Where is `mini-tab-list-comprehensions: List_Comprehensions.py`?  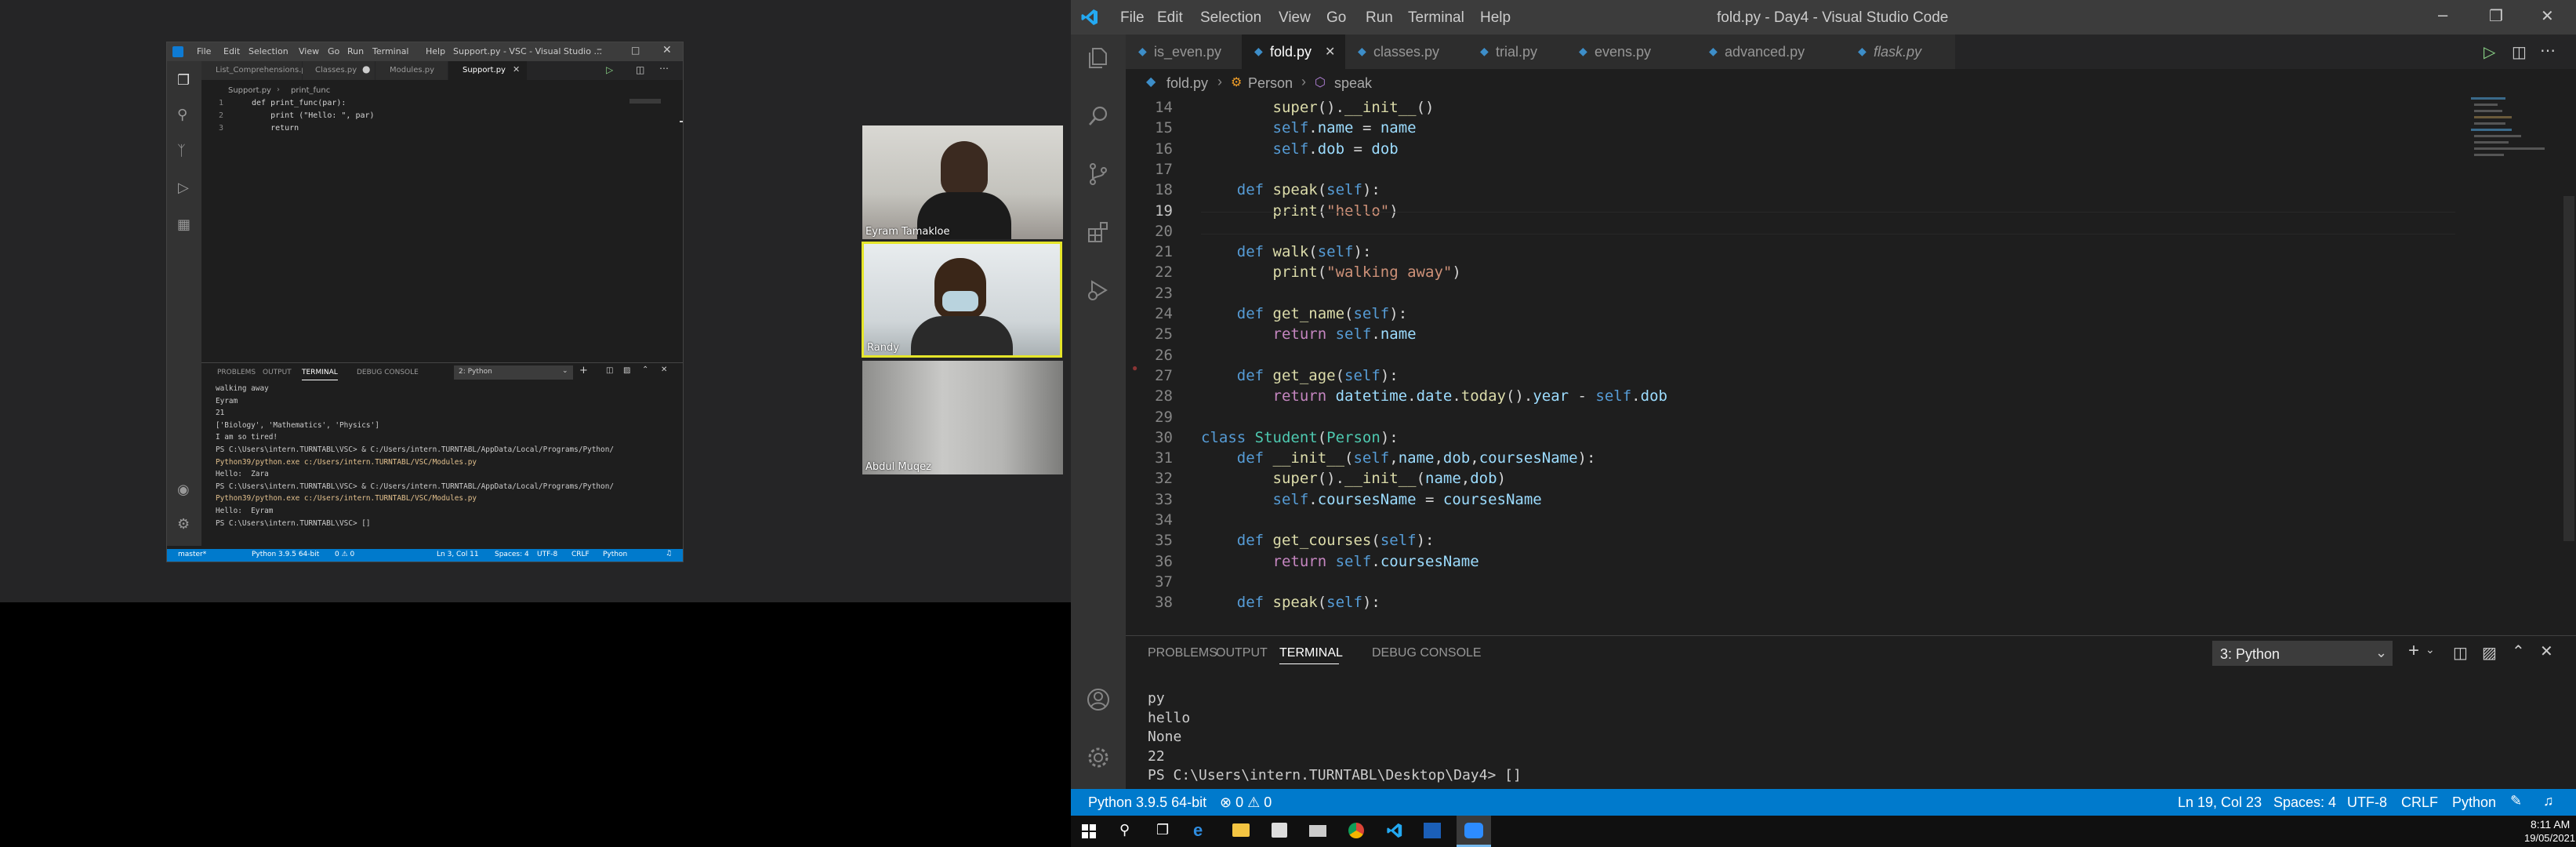
mini-tab-list-comprehensions: List_Comprehensions.py is located at coordinates (256, 70).